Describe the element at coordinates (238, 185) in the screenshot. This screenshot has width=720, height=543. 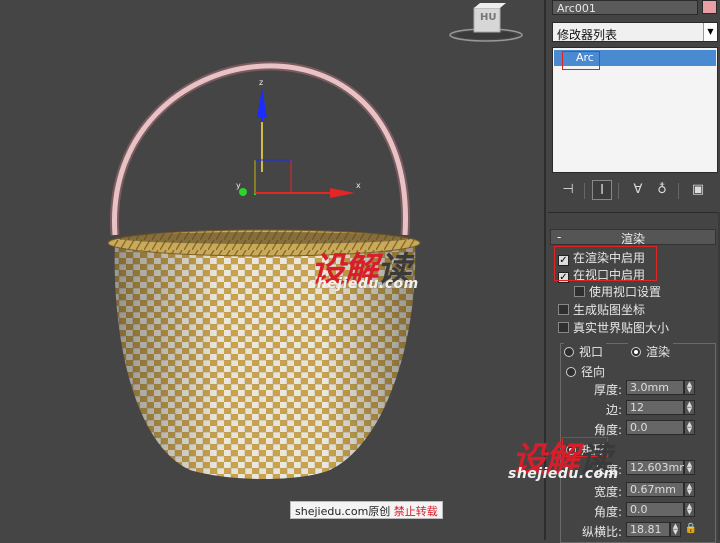
I see `gizmo-y-label: y` at that location.